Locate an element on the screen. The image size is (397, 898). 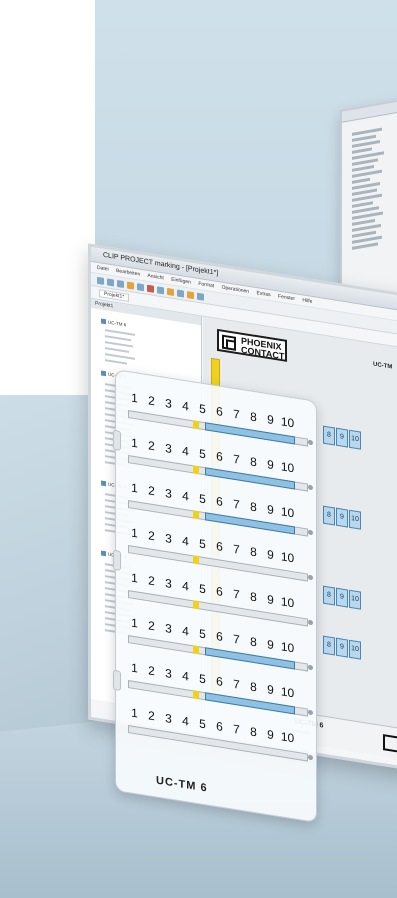
menu-item: Einfügen is located at coordinates (181, 281).